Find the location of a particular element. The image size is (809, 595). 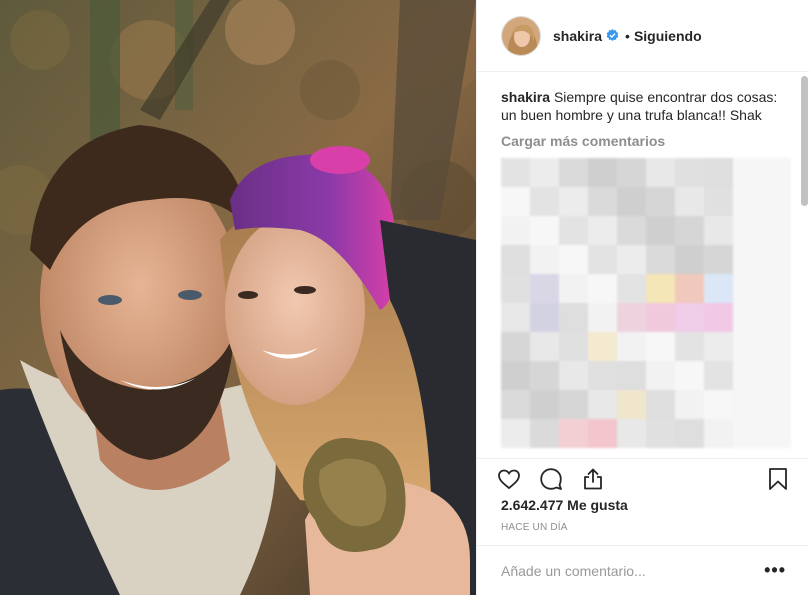

avatar-image is located at coordinates (521, 35).